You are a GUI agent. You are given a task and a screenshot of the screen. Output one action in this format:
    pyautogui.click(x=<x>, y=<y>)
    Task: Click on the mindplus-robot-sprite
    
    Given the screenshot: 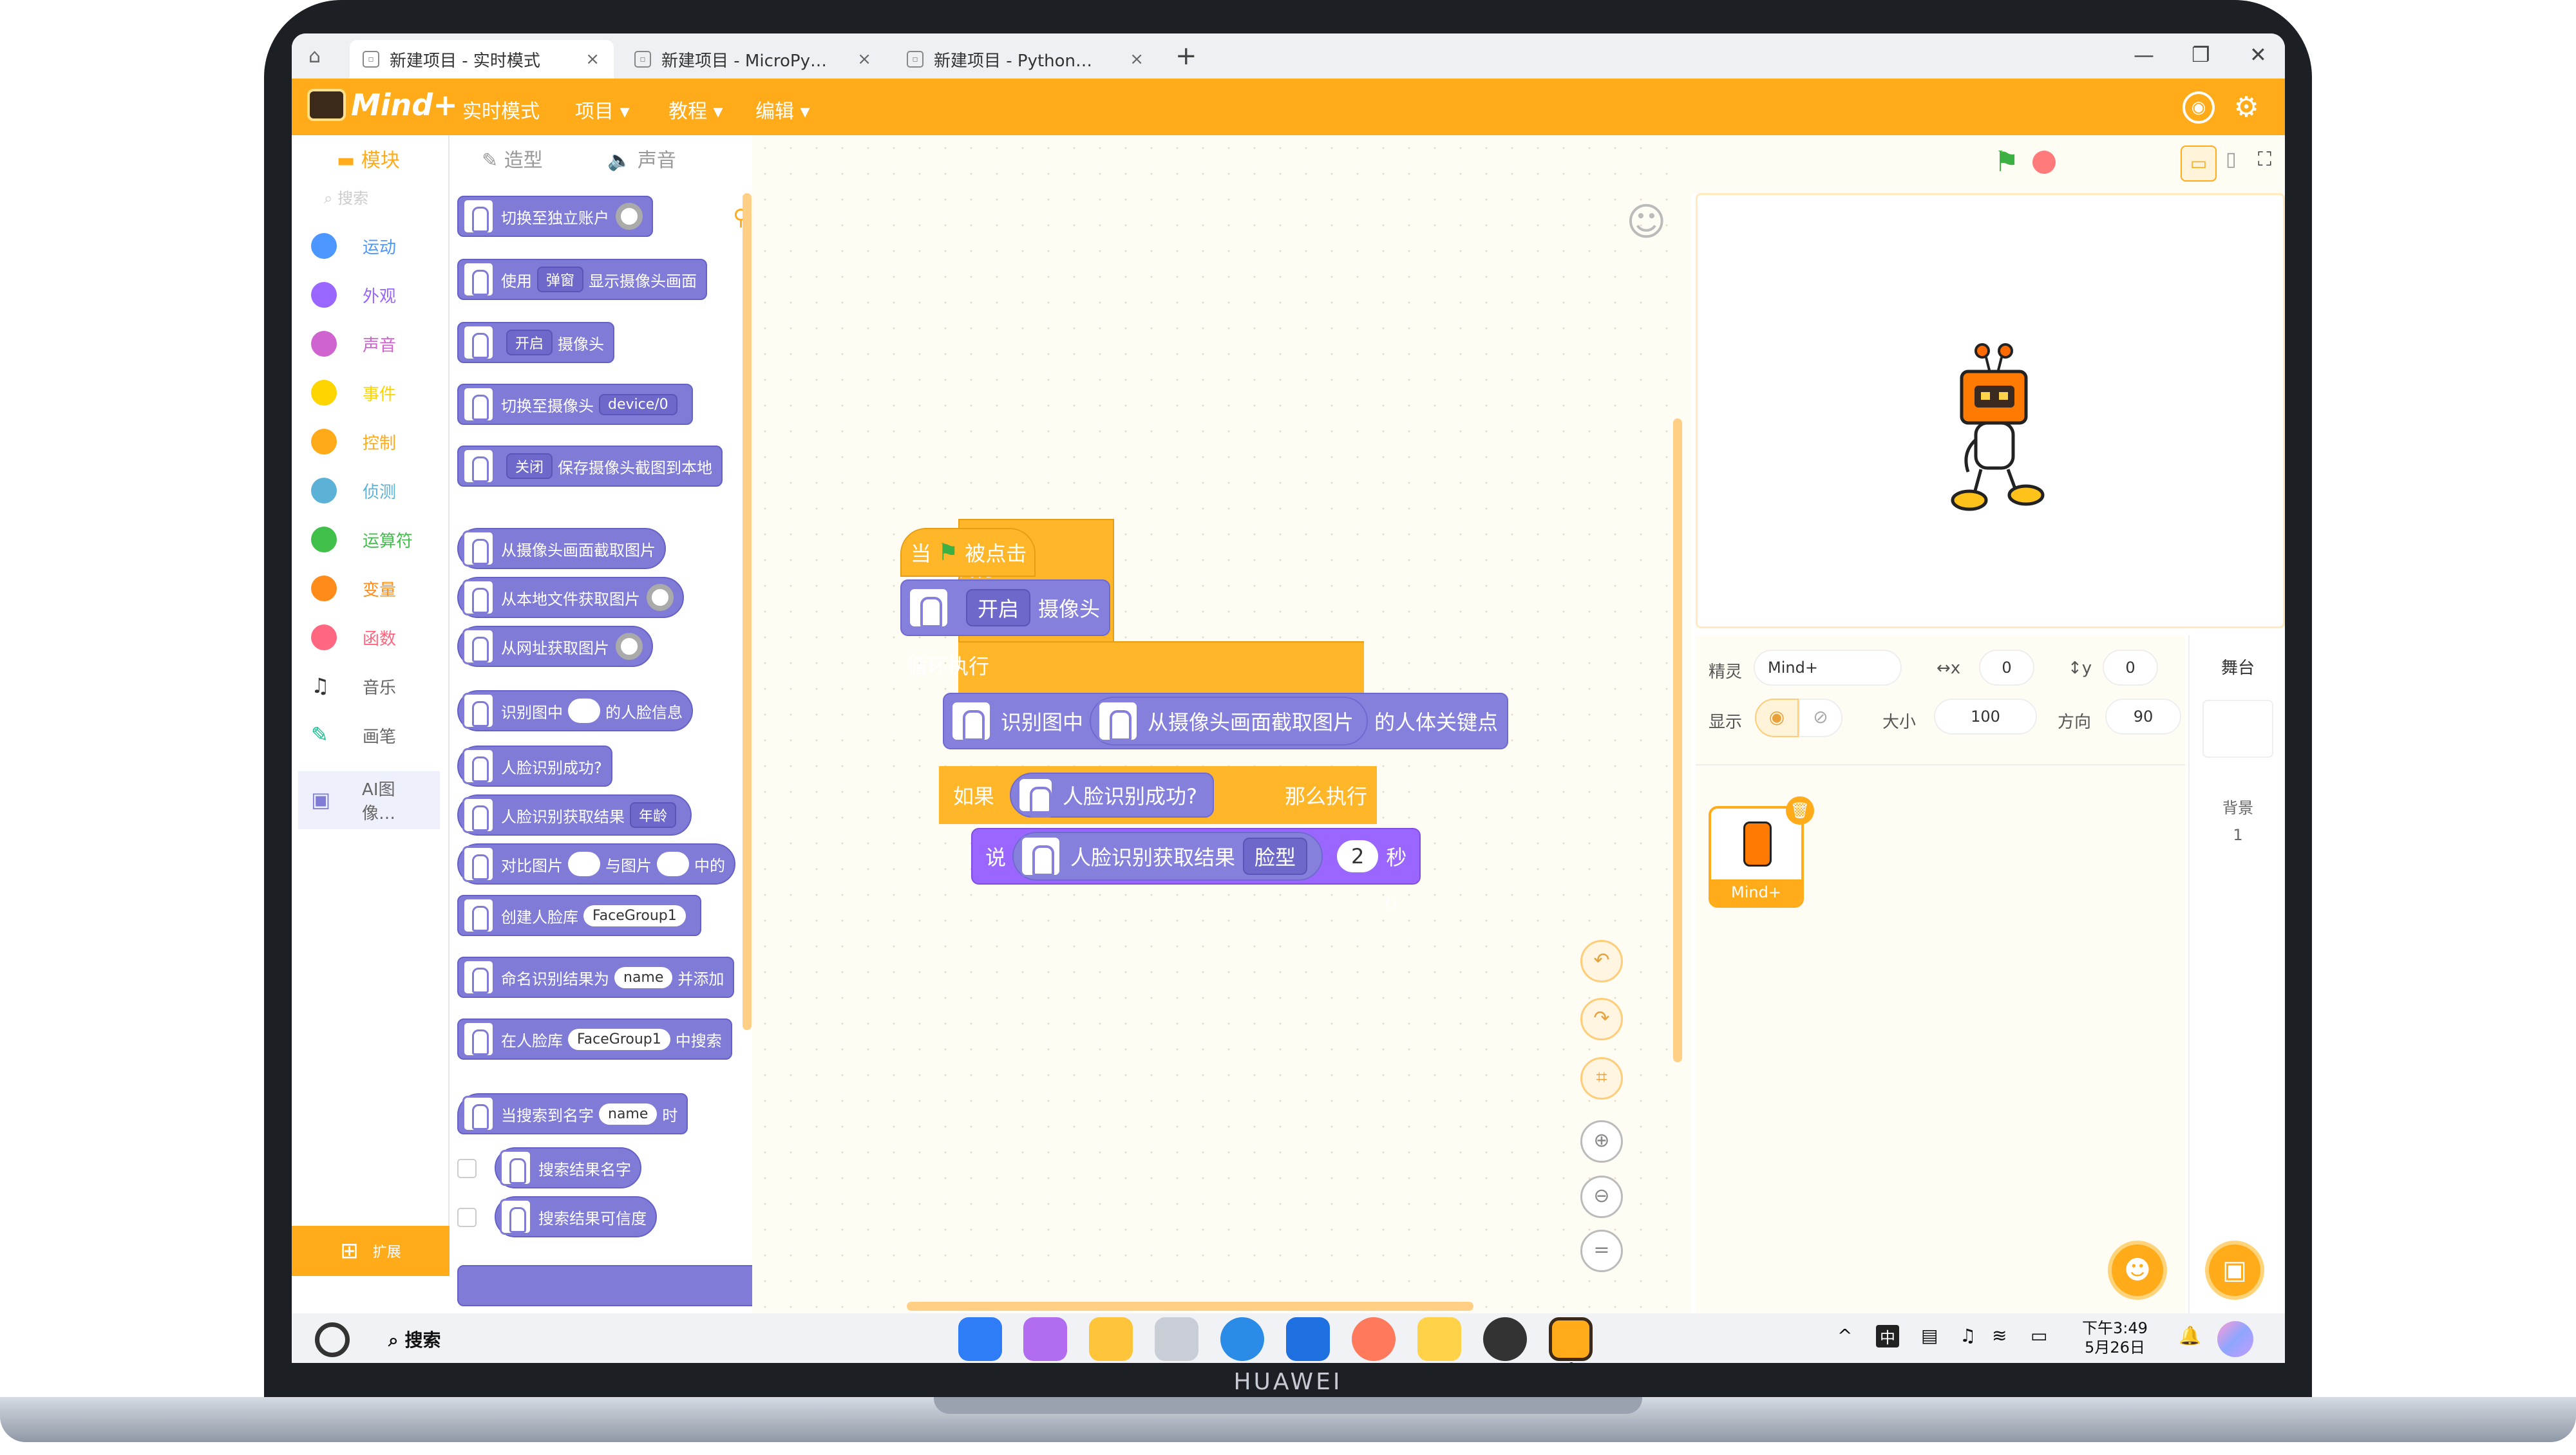 What is the action you would take?
    pyautogui.click(x=1994, y=433)
    